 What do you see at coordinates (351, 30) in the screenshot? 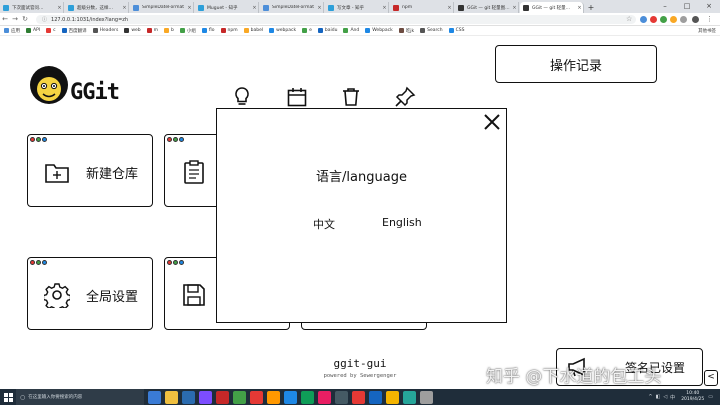
I see `bookmark-item: And` at bounding box center [351, 30].